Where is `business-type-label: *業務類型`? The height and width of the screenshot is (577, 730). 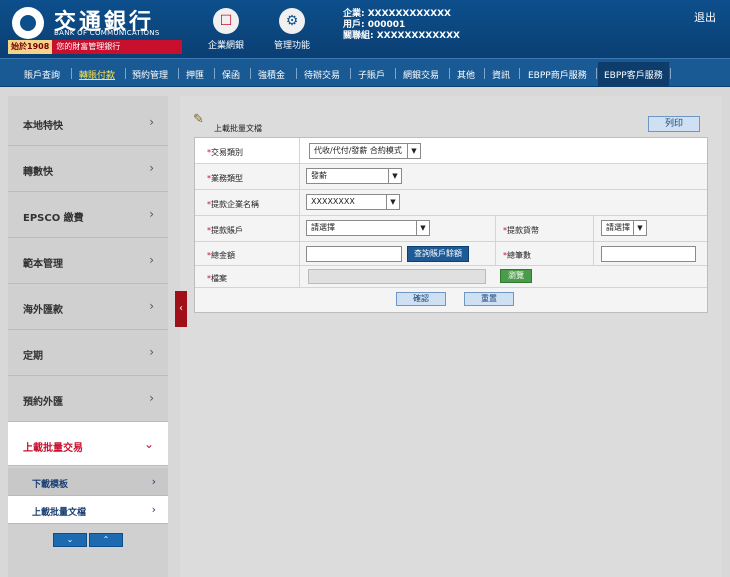 business-type-label: *業務類型 is located at coordinates (225, 178).